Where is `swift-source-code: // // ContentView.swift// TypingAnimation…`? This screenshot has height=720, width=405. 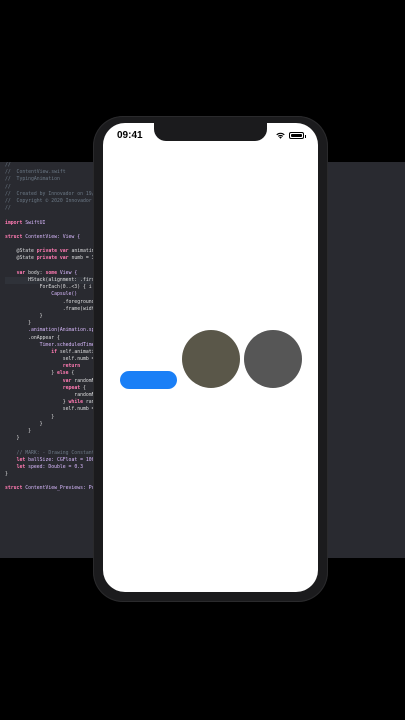 swift-source-code: // // ContentView.swift// TypingAnimation… is located at coordinates (55, 327).